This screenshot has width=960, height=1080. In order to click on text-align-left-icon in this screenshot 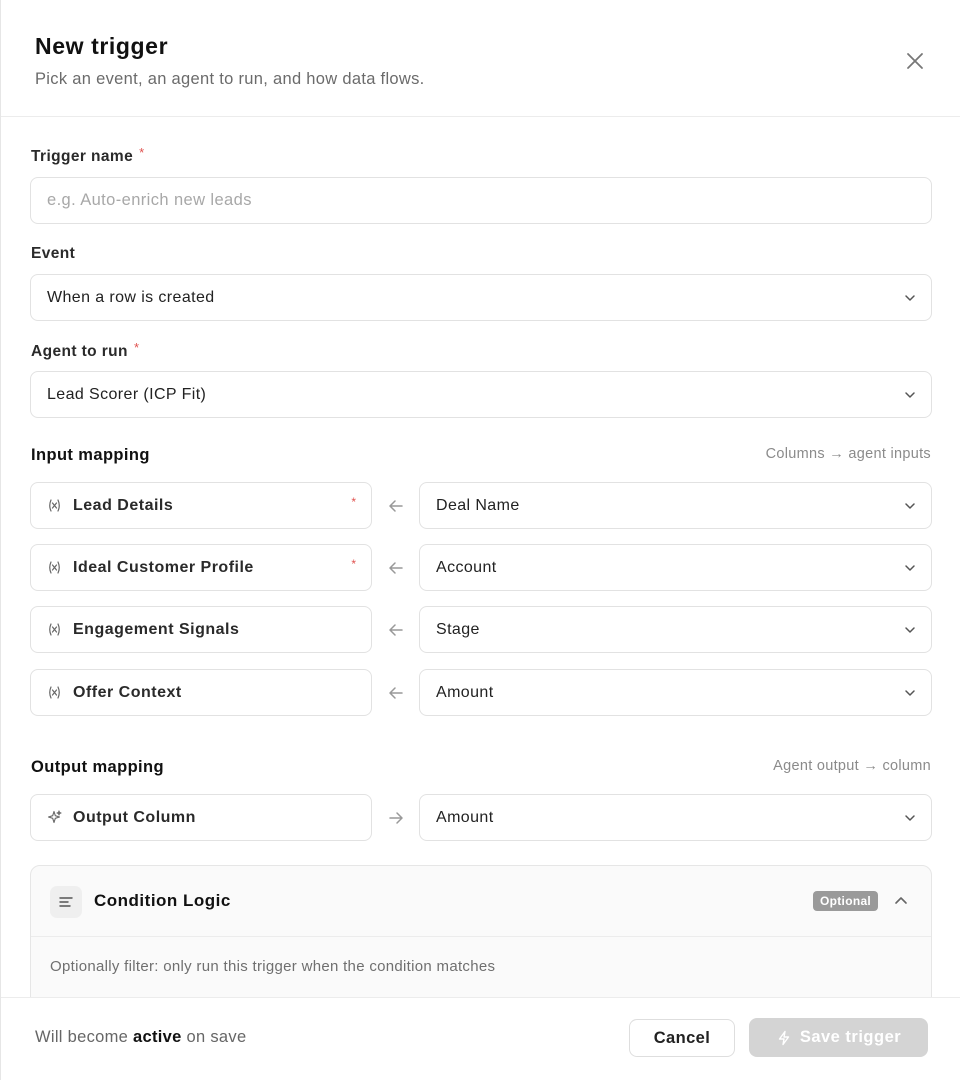, I will do `click(66, 902)`.